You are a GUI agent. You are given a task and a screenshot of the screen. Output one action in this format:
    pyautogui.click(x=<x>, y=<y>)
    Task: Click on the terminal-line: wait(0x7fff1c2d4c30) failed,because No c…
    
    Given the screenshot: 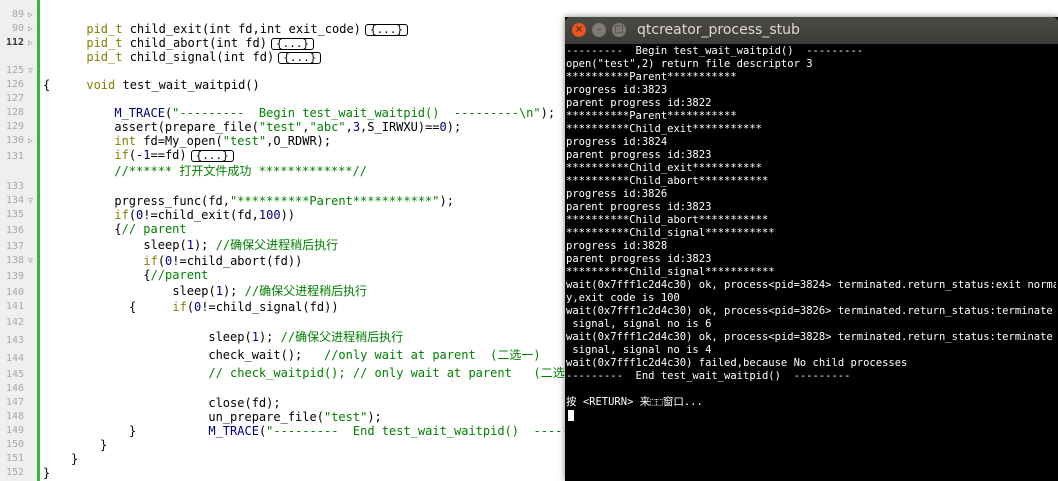 What is the action you would take?
    pyautogui.click(x=737, y=363)
    